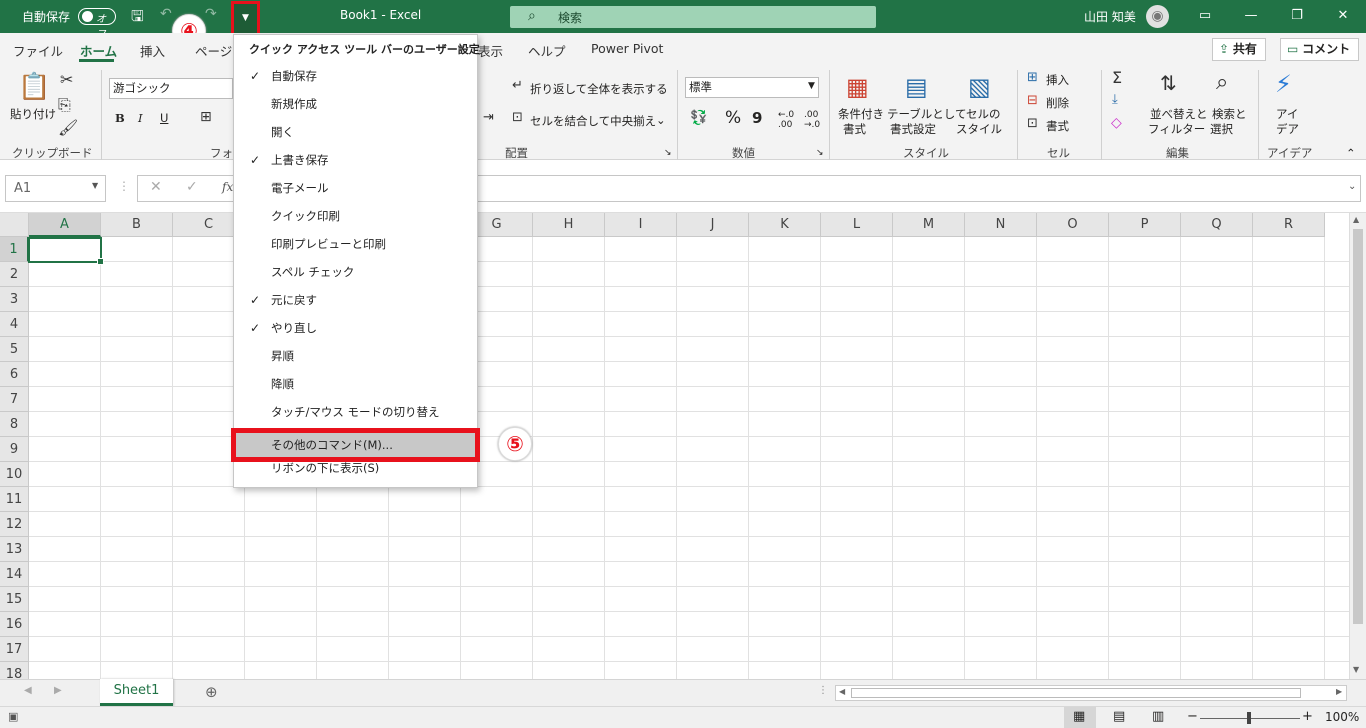 The width and height of the screenshot is (1366, 728). Describe the element at coordinates (1356, 219) in the screenshot. I see `scroll-up-icon: ▲` at that location.